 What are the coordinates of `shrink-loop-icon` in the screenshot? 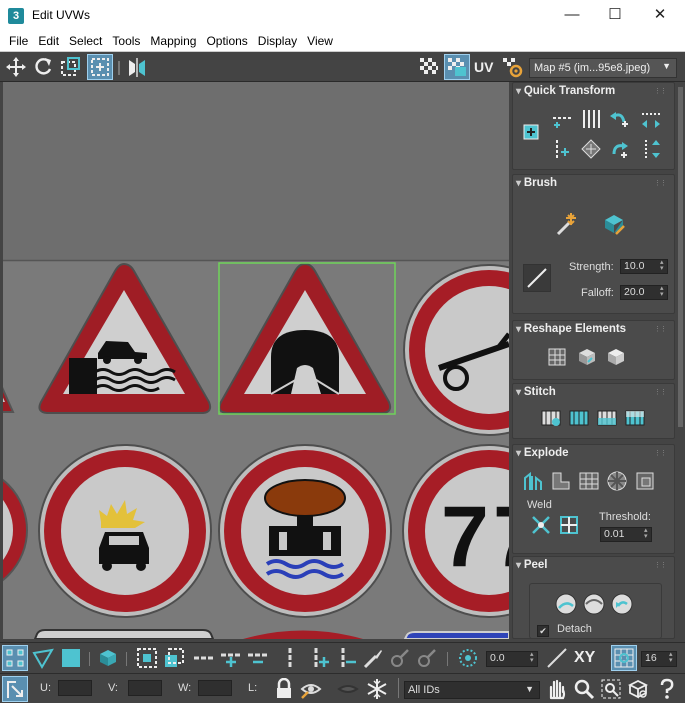 It's located at (346, 658).